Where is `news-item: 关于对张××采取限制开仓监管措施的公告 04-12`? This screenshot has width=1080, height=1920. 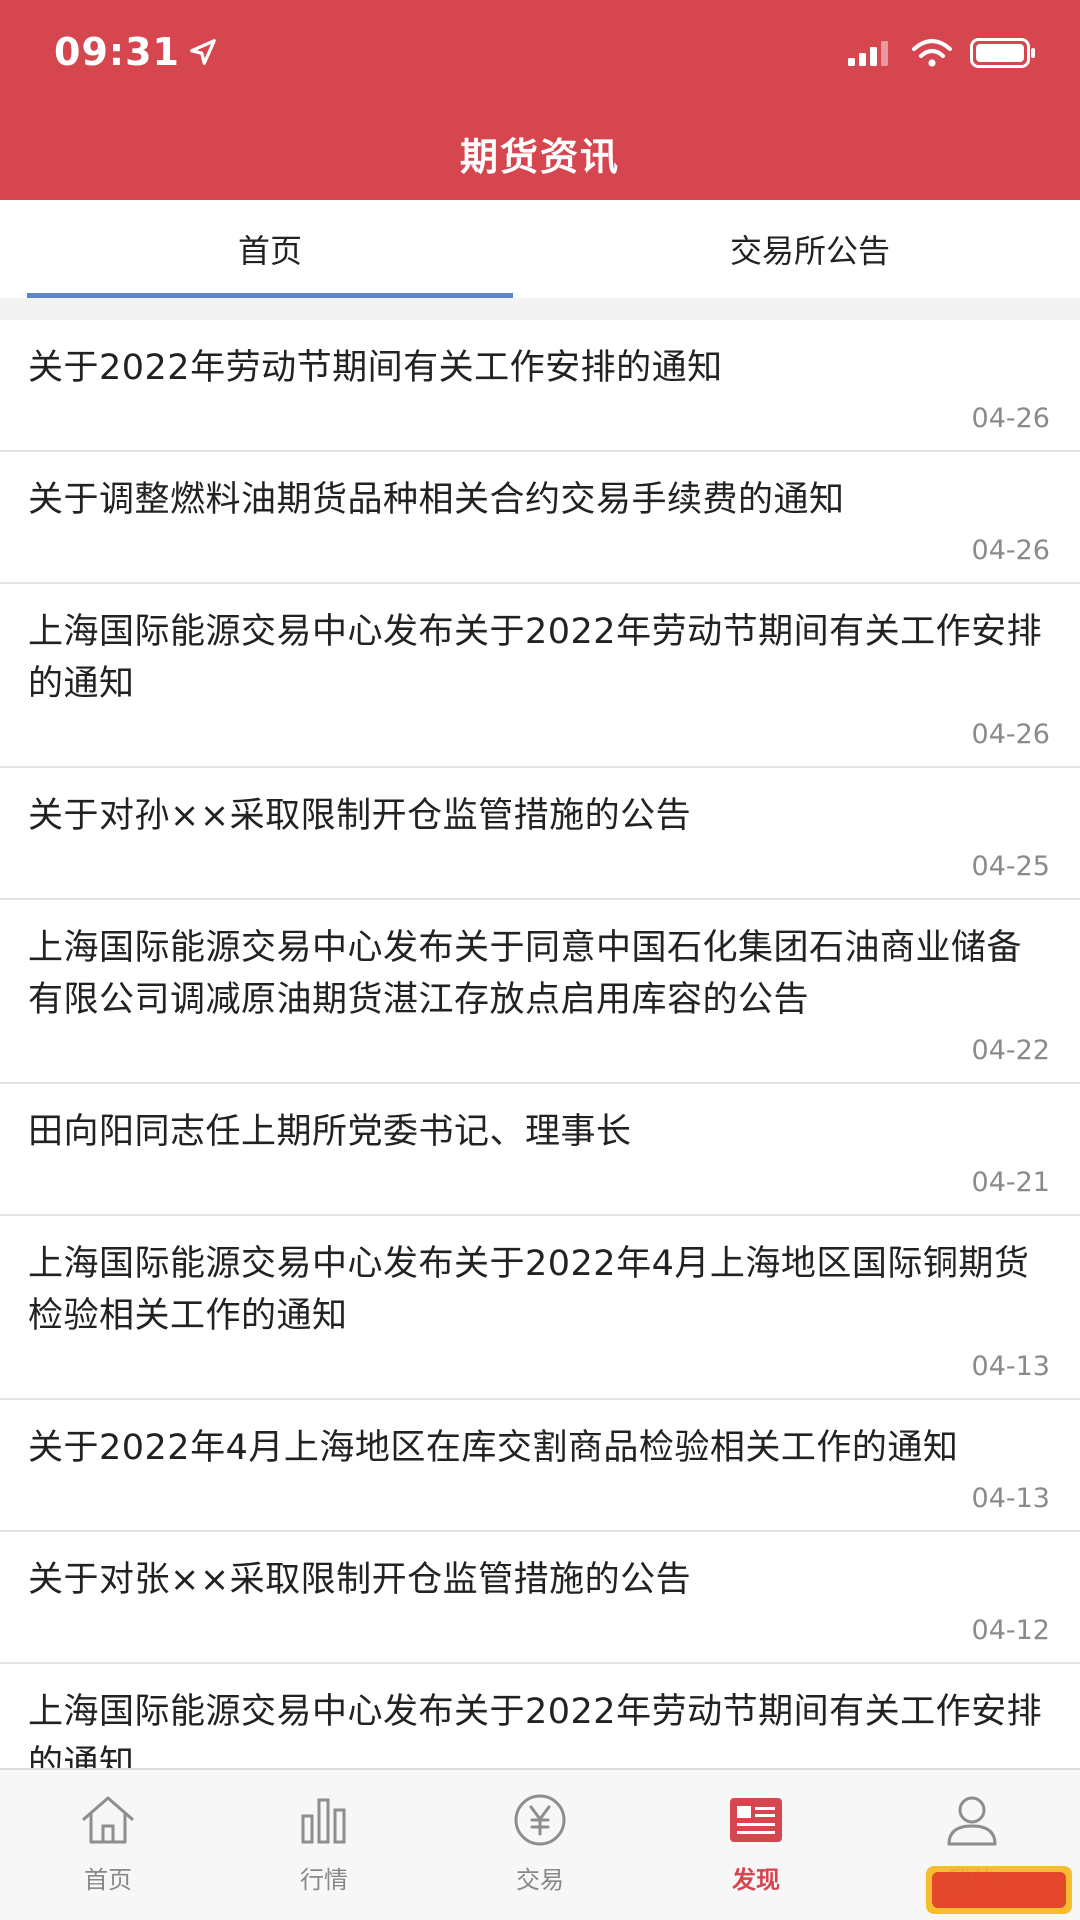
news-item: 关于对张××采取限制开仓监管措施的公告 04-12 is located at coordinates (540, 1598).